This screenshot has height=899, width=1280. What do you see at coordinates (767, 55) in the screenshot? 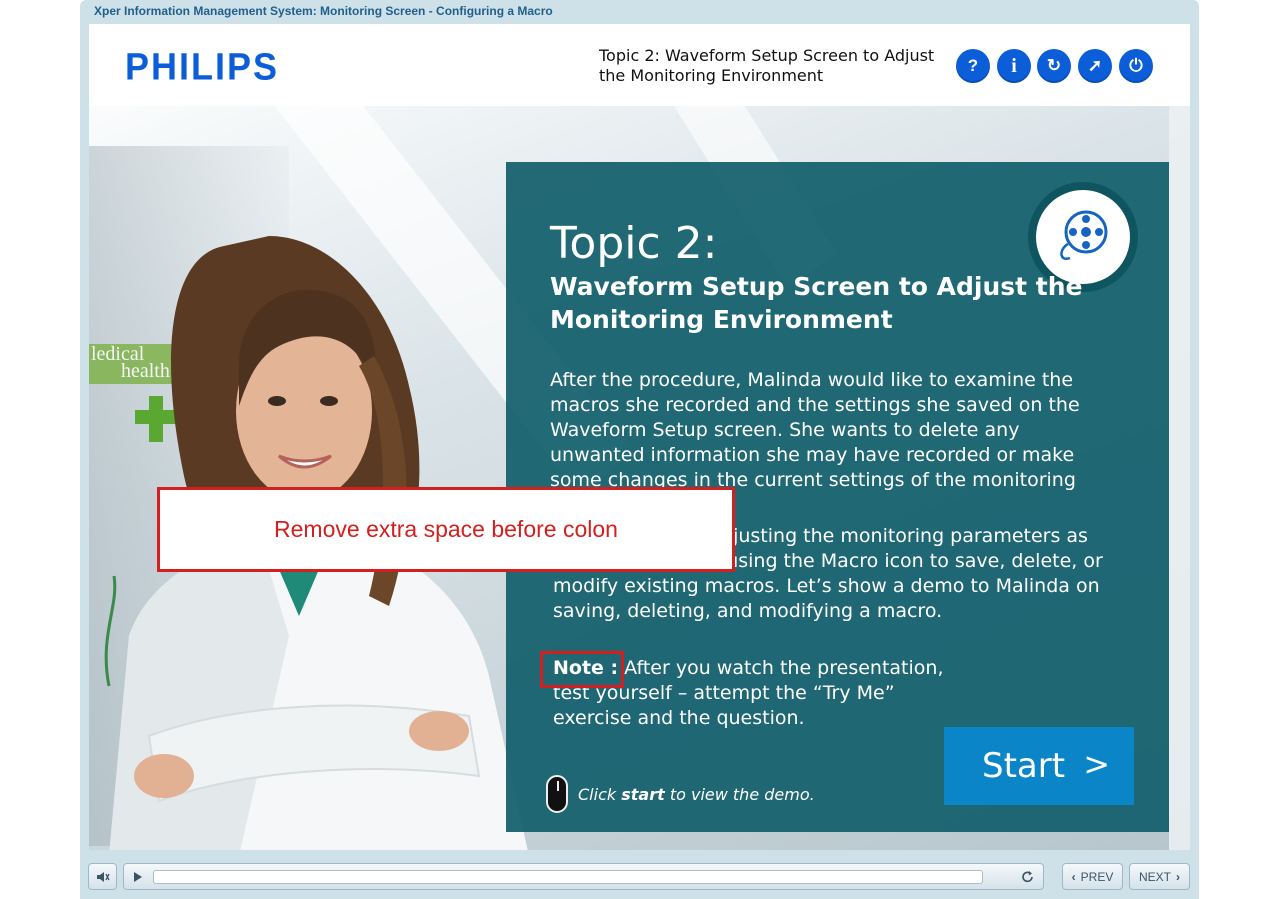
I see `topic-heading-line1: Topic 2: Waveform Setup Screen to Adjust` at bounding box center [767, 55].